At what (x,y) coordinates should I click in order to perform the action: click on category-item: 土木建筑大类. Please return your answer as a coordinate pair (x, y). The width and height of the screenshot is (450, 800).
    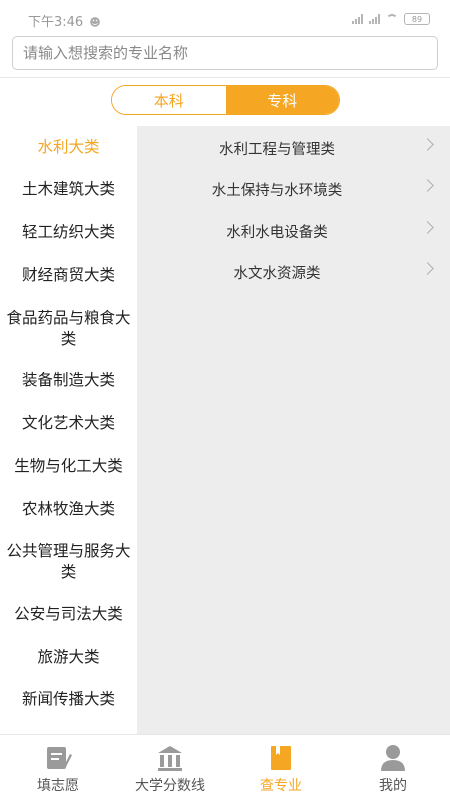
    Looking at the image, I should click on (68, 189).